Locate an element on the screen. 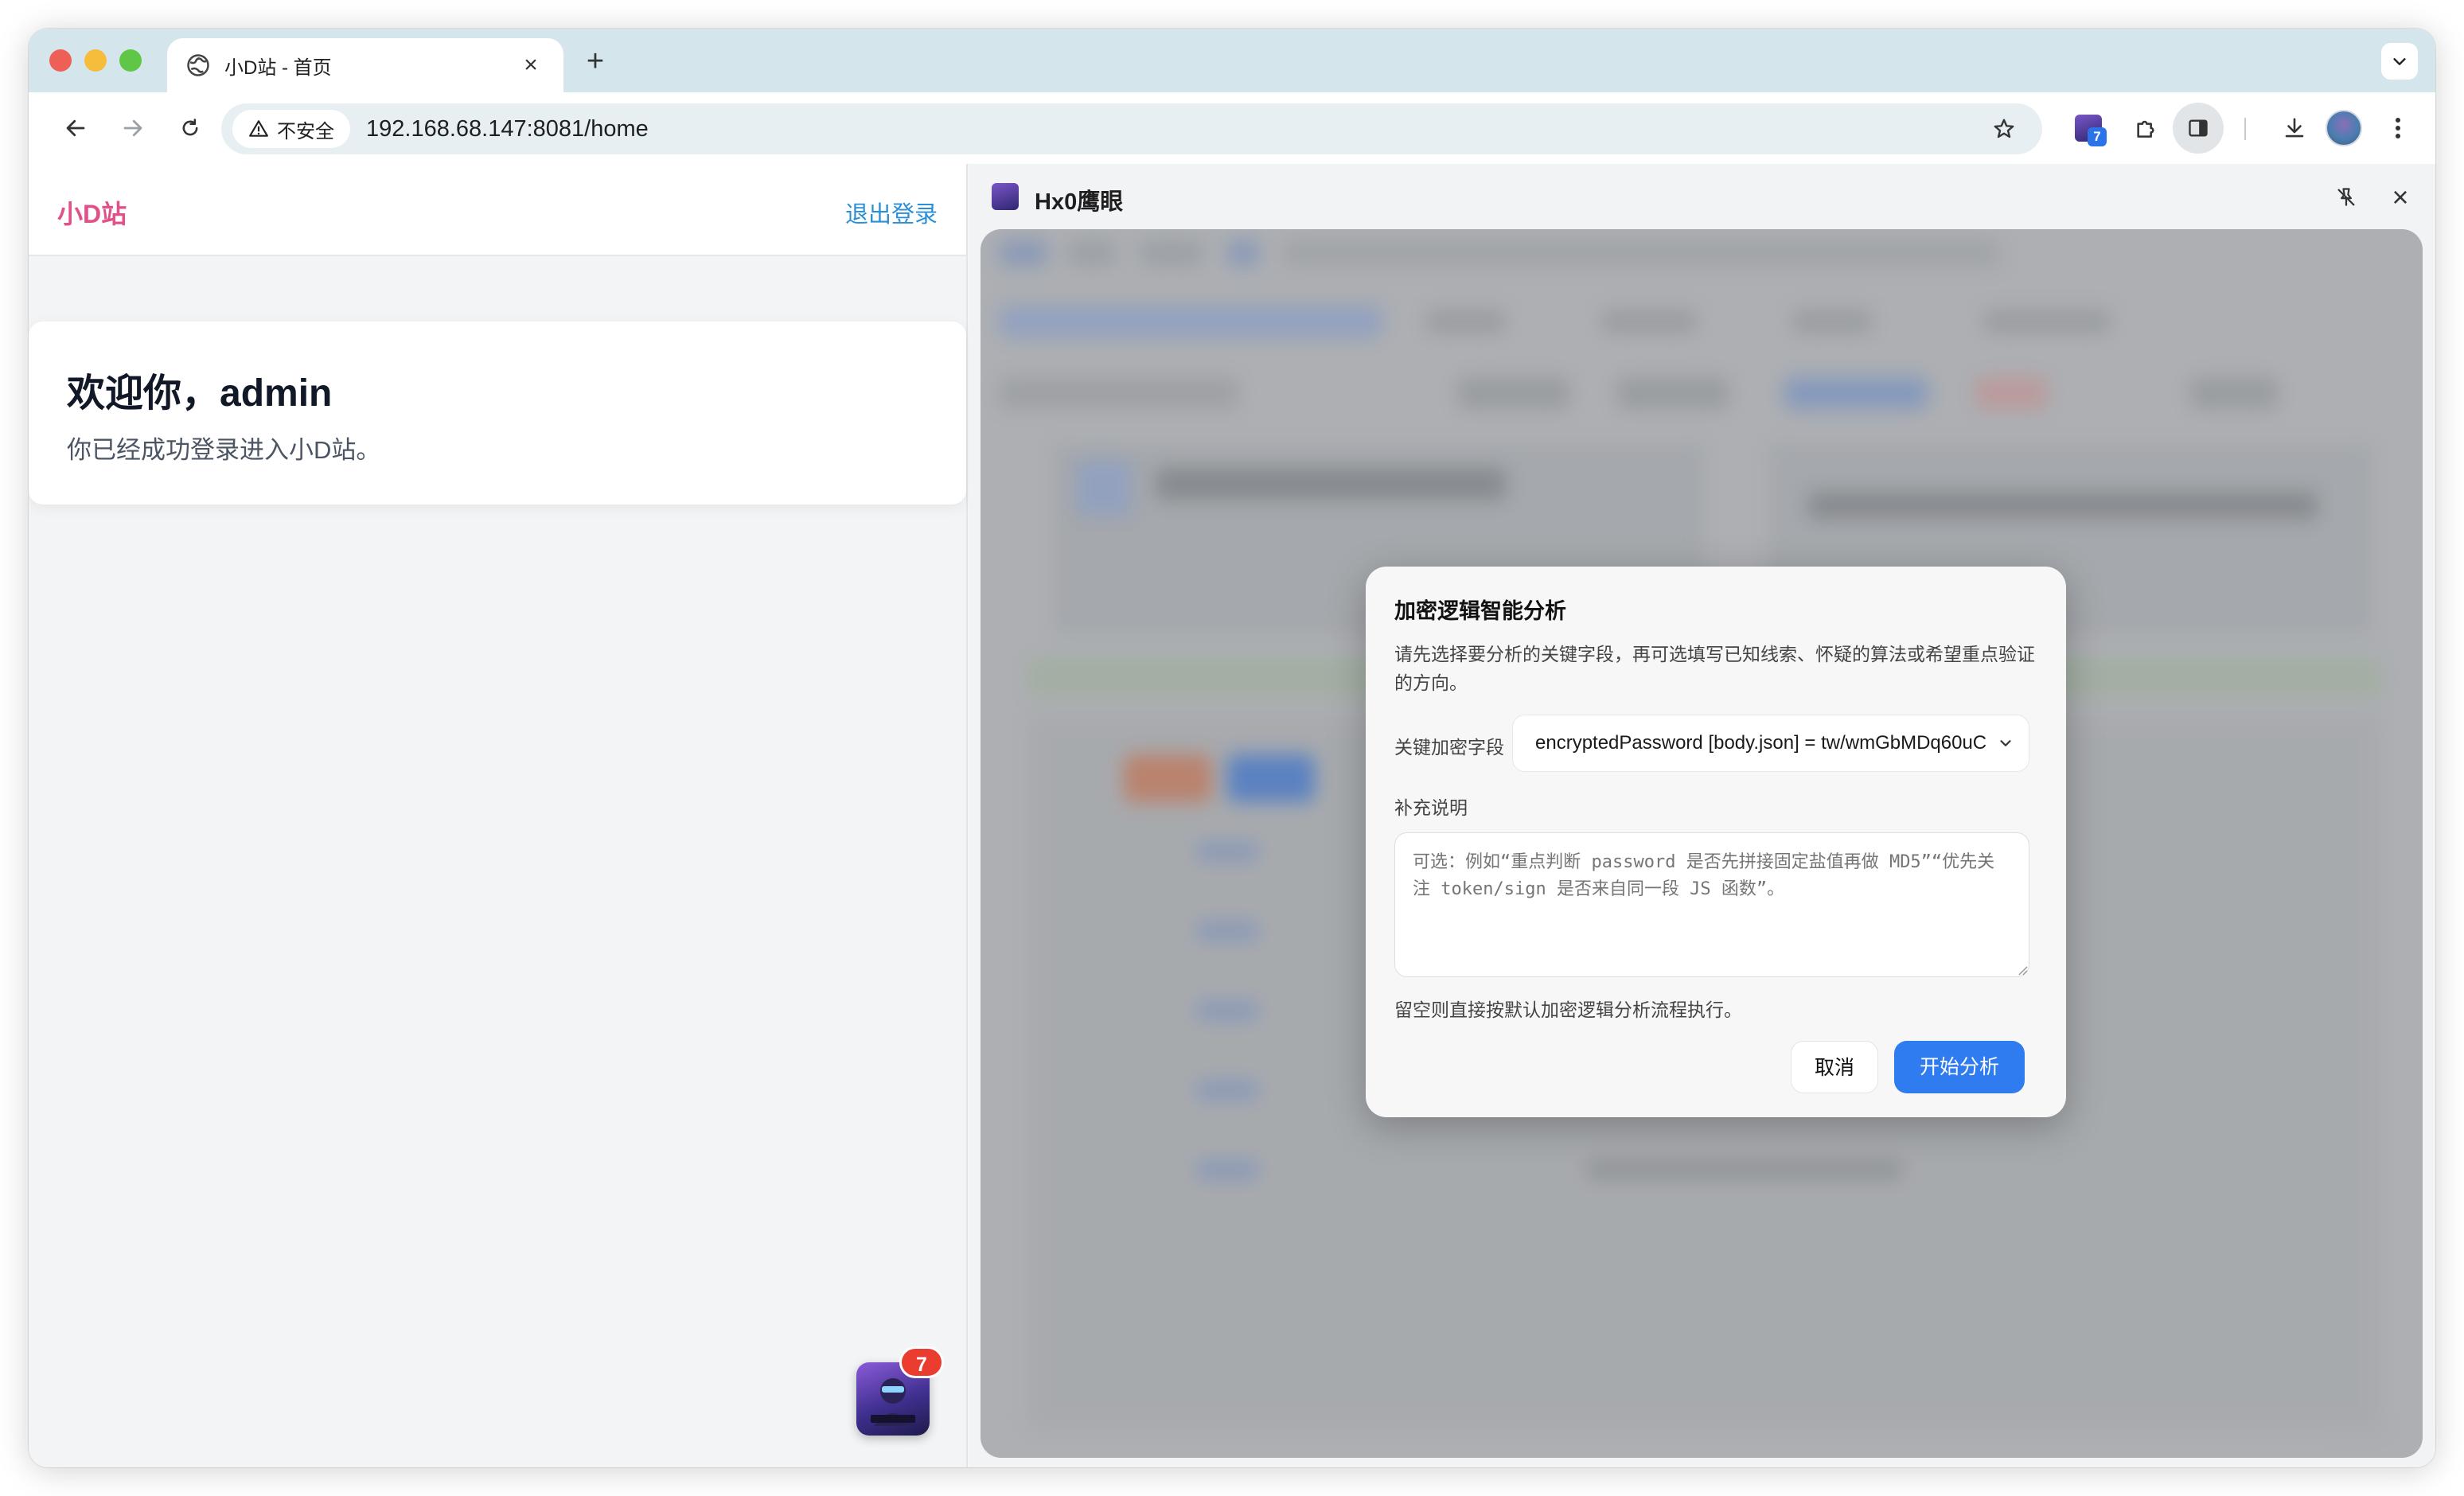  side-panel-icon is located at coordinates (2198, 128).